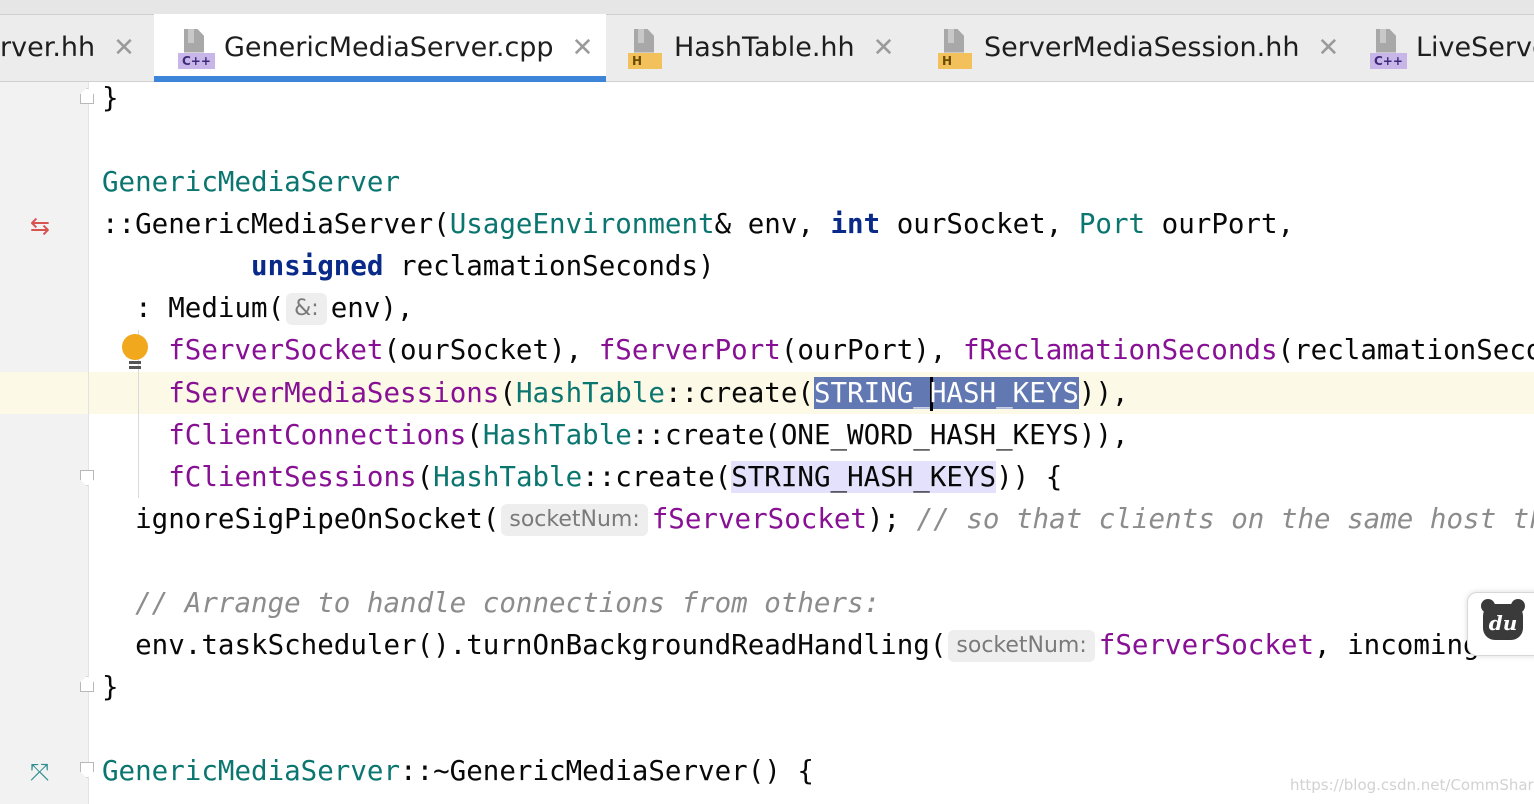  What do you see at coordinates (408, 266) in the screenshot?
I see `code-line-5: unsigned reclamationSeconds)` at bounding box center [408, 266].